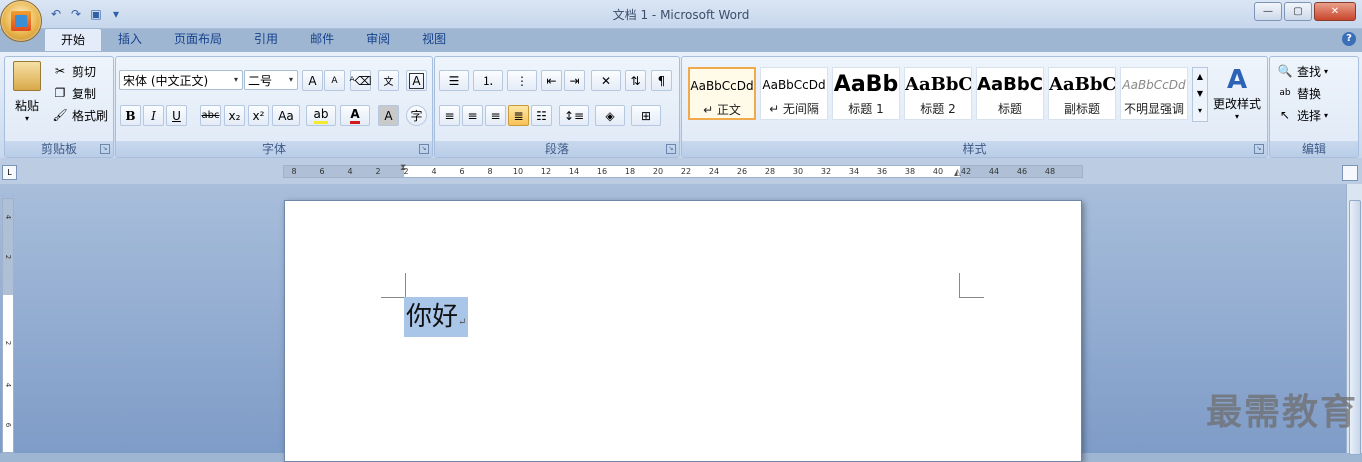  Describe the element at coordinates (258, 115) in the screenshot. I see `superscript-button: x²` at that location.